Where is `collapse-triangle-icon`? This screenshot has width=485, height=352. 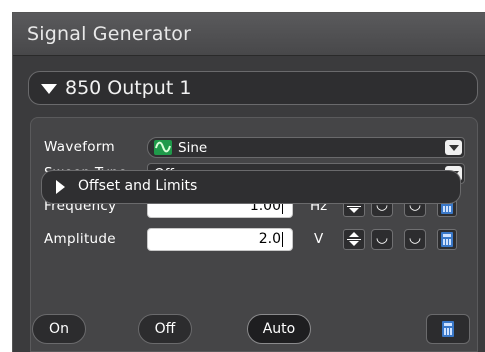
collapse-triangle-icon is located at coordinates (49, 89).